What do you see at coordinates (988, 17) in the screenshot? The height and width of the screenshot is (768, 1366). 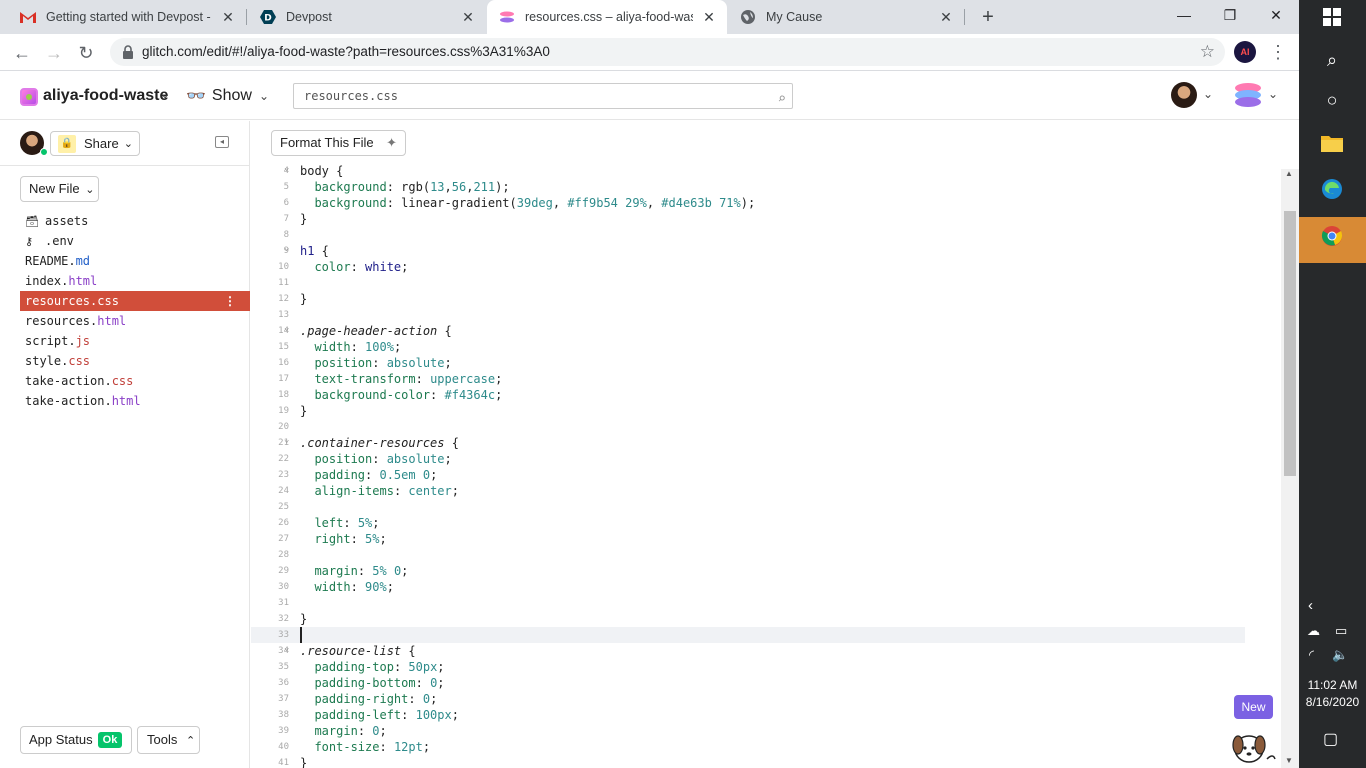 I see `new-tab-icon: +` at bounding box center [988, 17].